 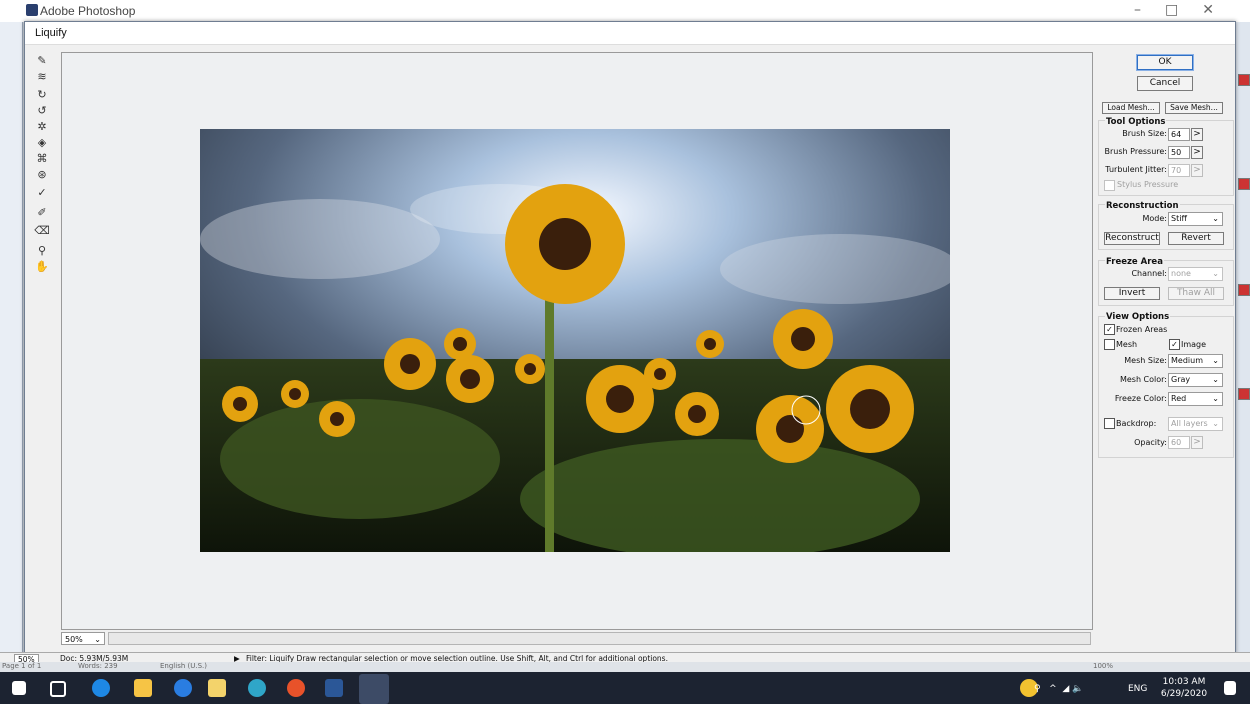 What do you see at coordinates (42, 192) in the screenshot?
I see `reconstruct-tool-icon: ✓` at bounding box center [42, 192].